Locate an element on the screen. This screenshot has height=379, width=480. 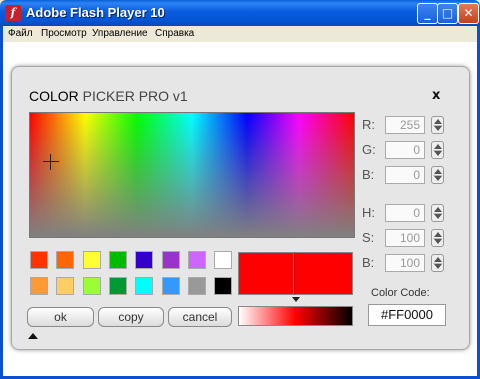
brightness-label: B: is located at coordinates (368, 262).